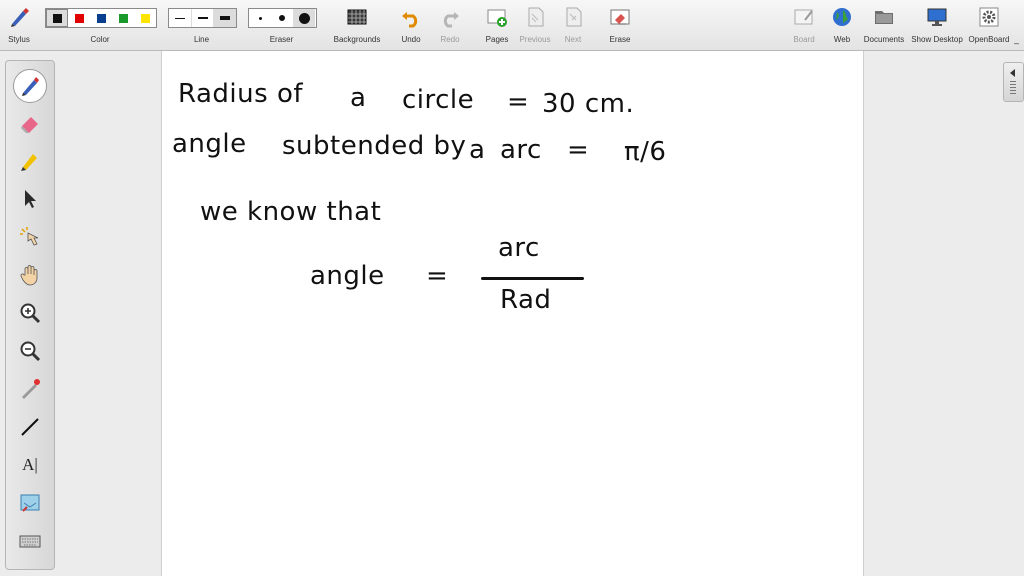  Describe the element at coordinates (57, 18) in the screenshot. I see `color-swatch-black` at that location.